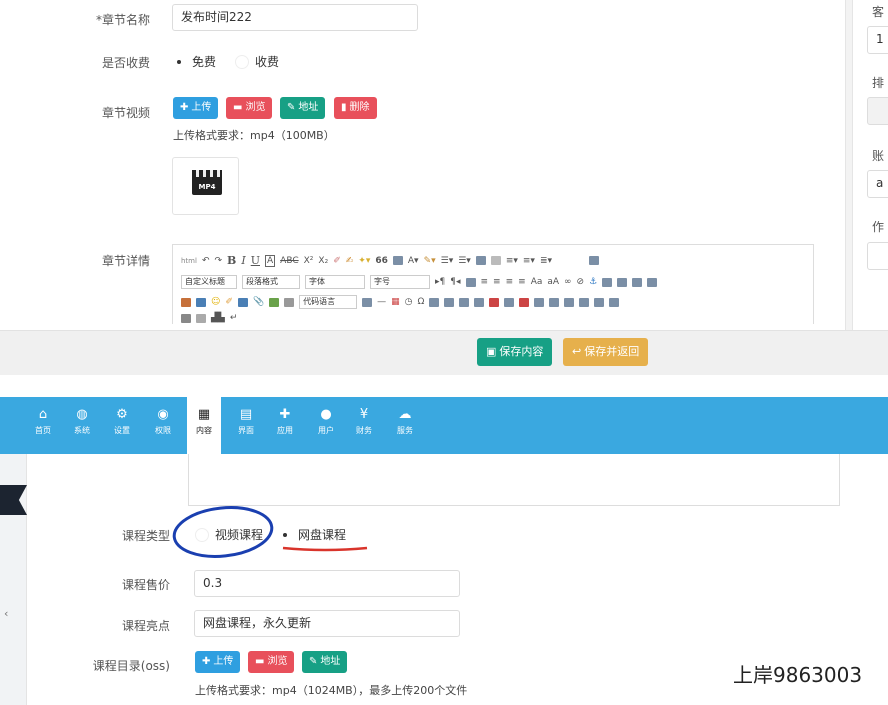 This screenshot has width=888, height=705. I want to click on font-size-select: 字号, so click(400, 282).